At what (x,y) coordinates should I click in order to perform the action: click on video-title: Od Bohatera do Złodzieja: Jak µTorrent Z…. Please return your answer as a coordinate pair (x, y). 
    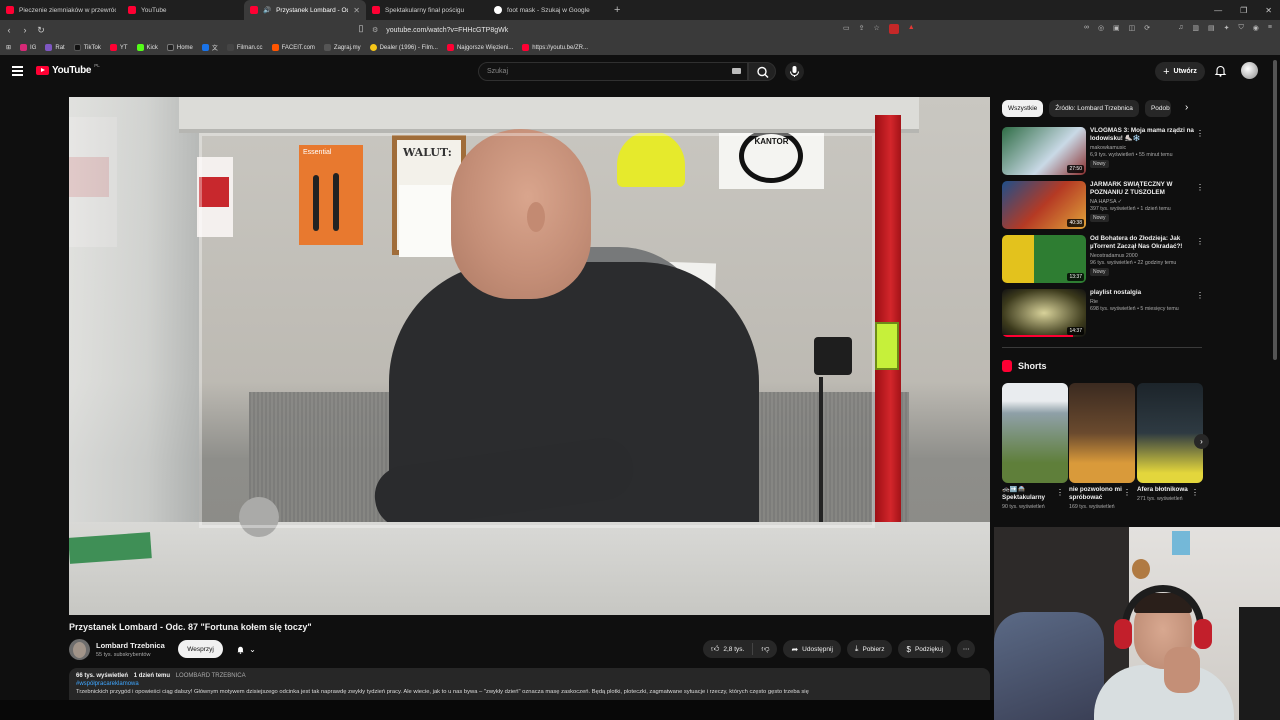
    Looking at the image, I should click on (1142, 243).